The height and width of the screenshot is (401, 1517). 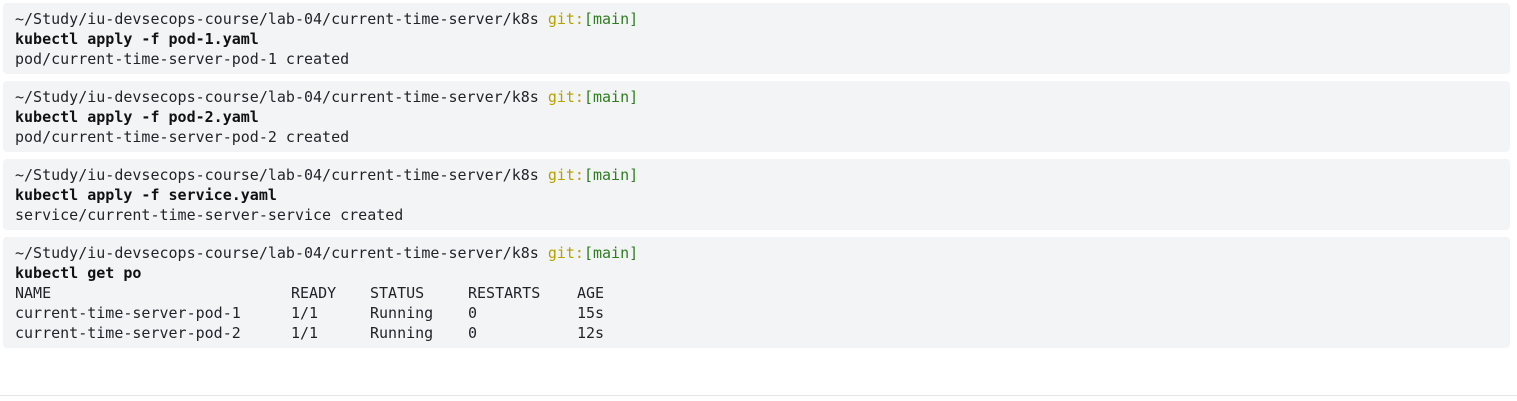 I want to click on column-header-name: NAME, so click(x=33, y=293).